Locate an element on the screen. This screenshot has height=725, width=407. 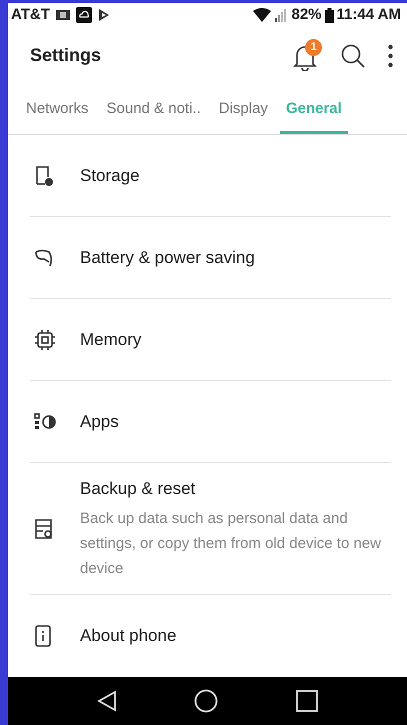
more-options-icon is located at coordinates (390, 56).